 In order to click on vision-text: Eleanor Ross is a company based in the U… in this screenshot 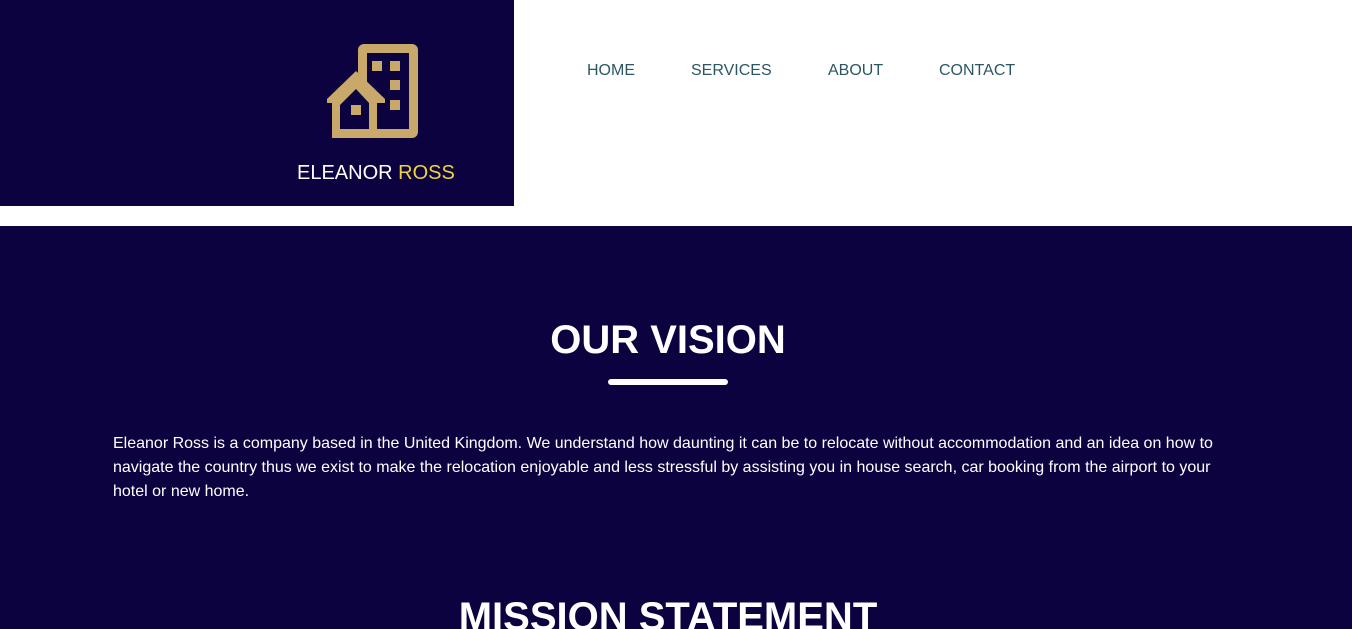, I will do `click(663, 467)`.